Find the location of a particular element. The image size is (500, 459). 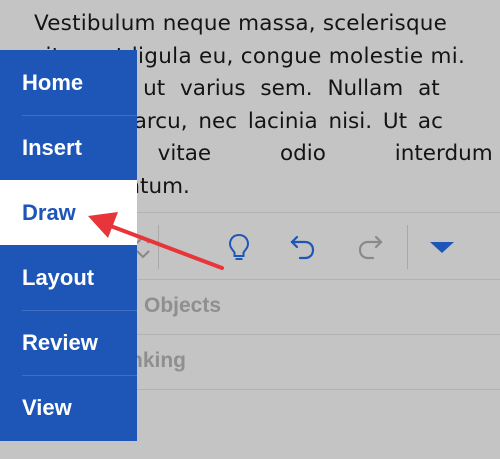

annotation-arrow-icon is located at coordinates (156, 241).